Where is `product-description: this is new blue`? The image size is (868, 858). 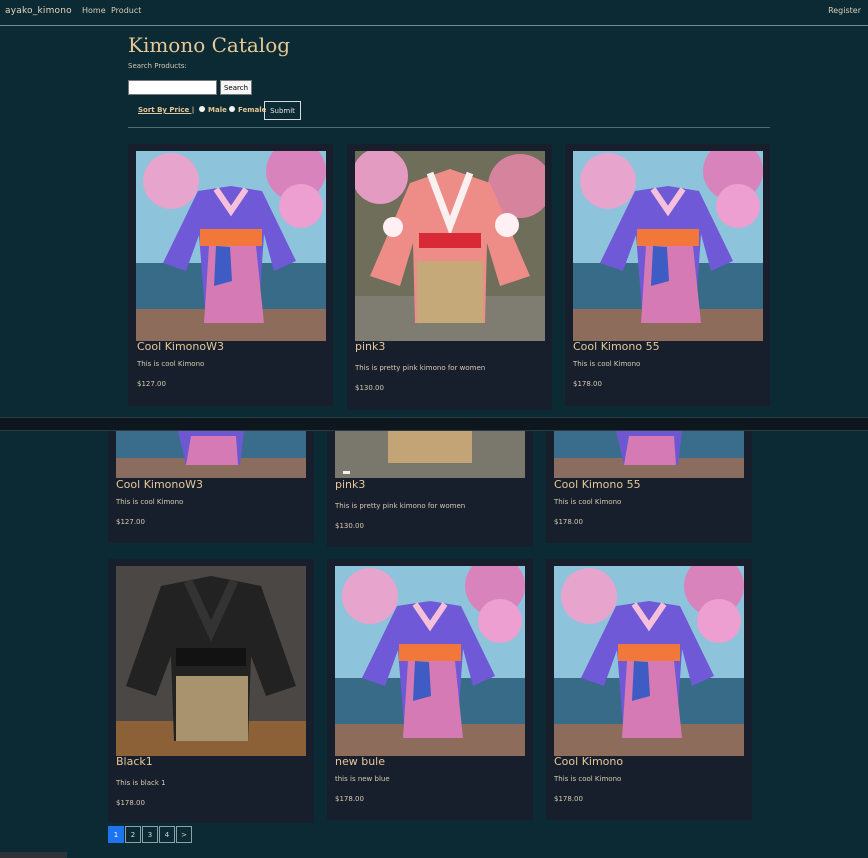 product-description: this is new blue is located at coordinates (362, 779).